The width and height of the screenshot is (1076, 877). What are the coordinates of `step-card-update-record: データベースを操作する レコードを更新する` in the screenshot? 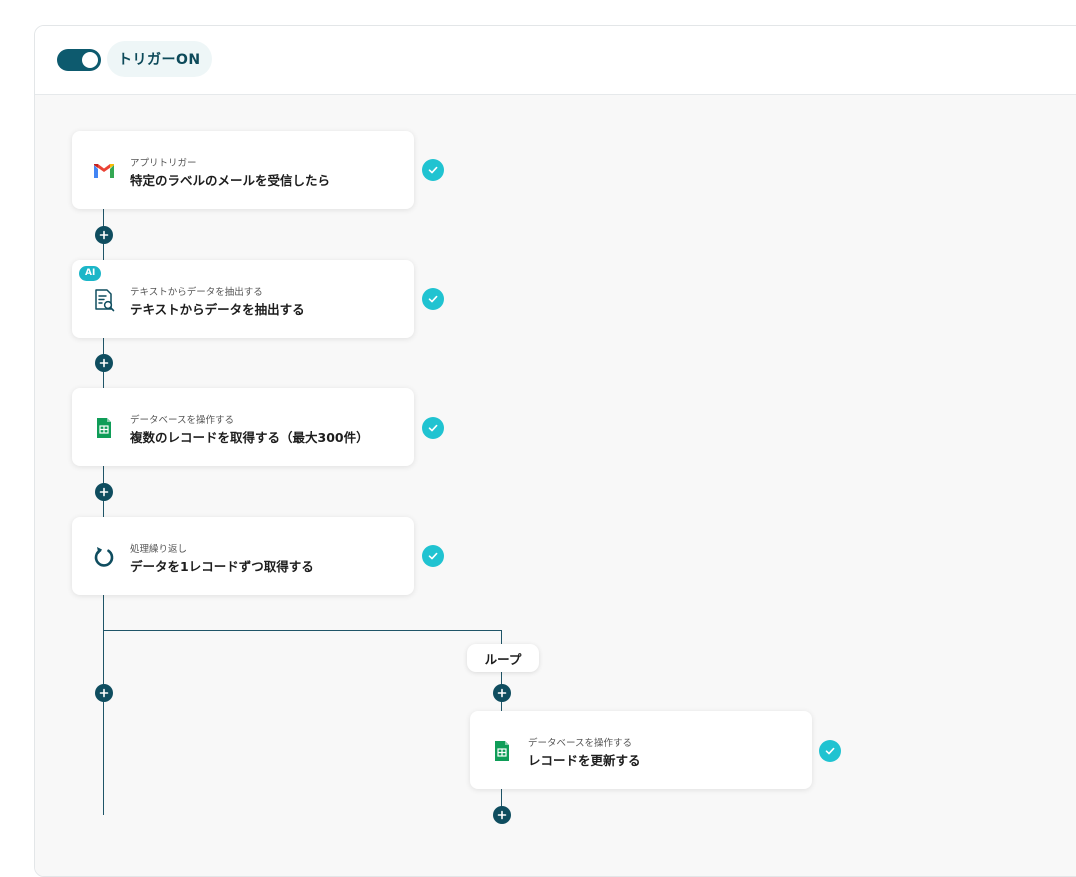 It's located at (641, 750).